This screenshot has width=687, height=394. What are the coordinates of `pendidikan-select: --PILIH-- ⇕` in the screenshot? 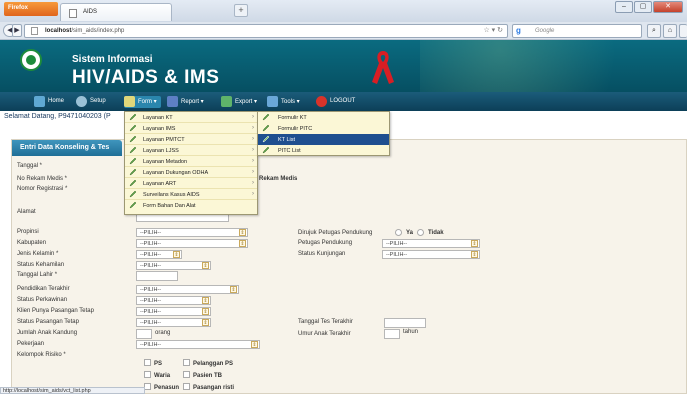 It's located at (187, 289).